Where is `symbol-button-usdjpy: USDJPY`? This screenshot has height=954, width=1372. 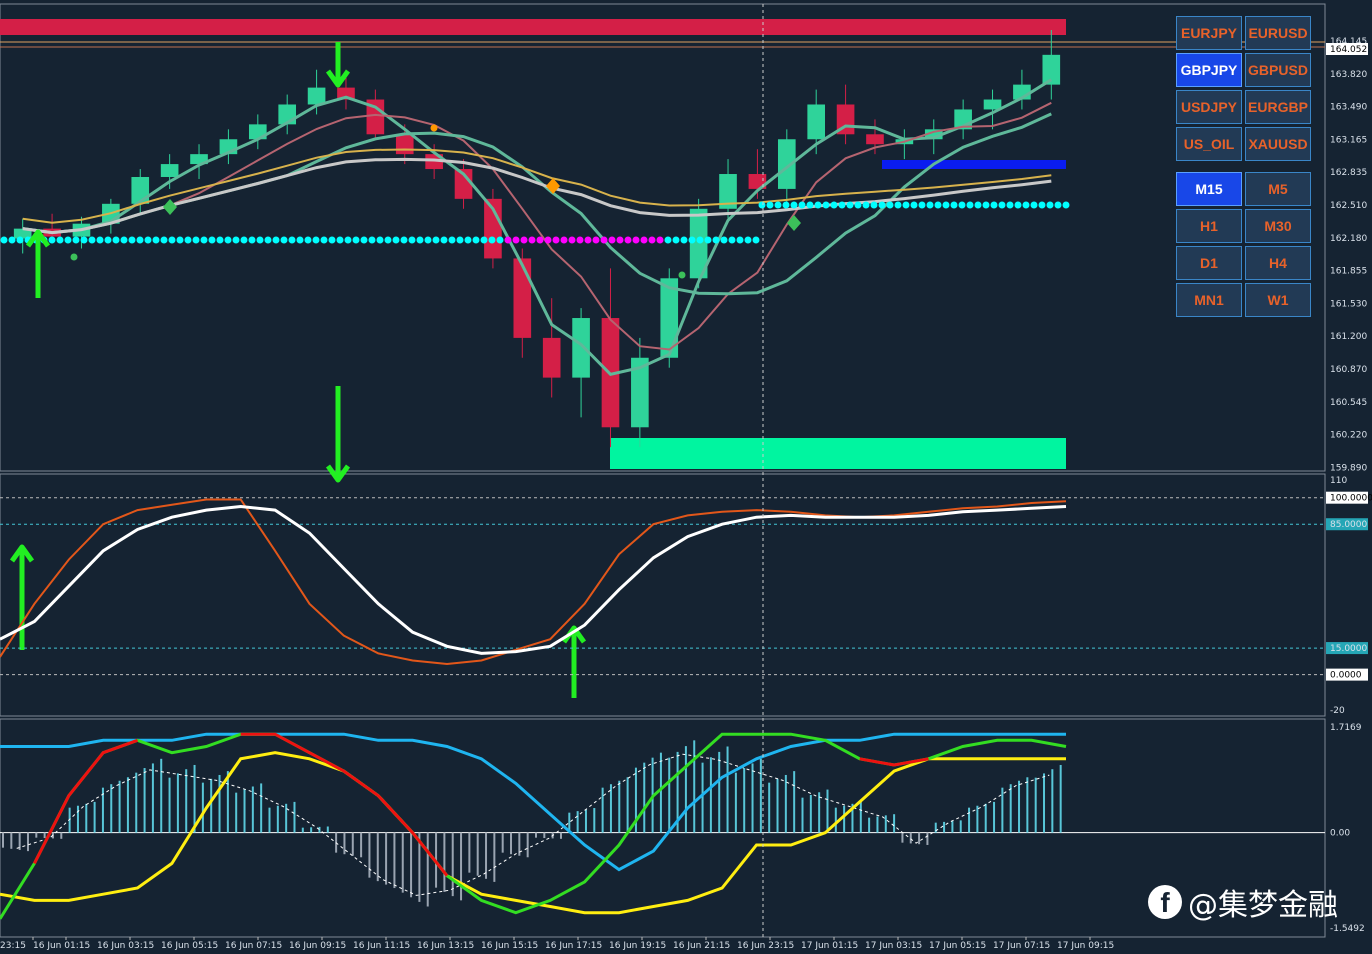
symbol-button-usdjpy: USDJPY is located at coordinates (1209, 107).